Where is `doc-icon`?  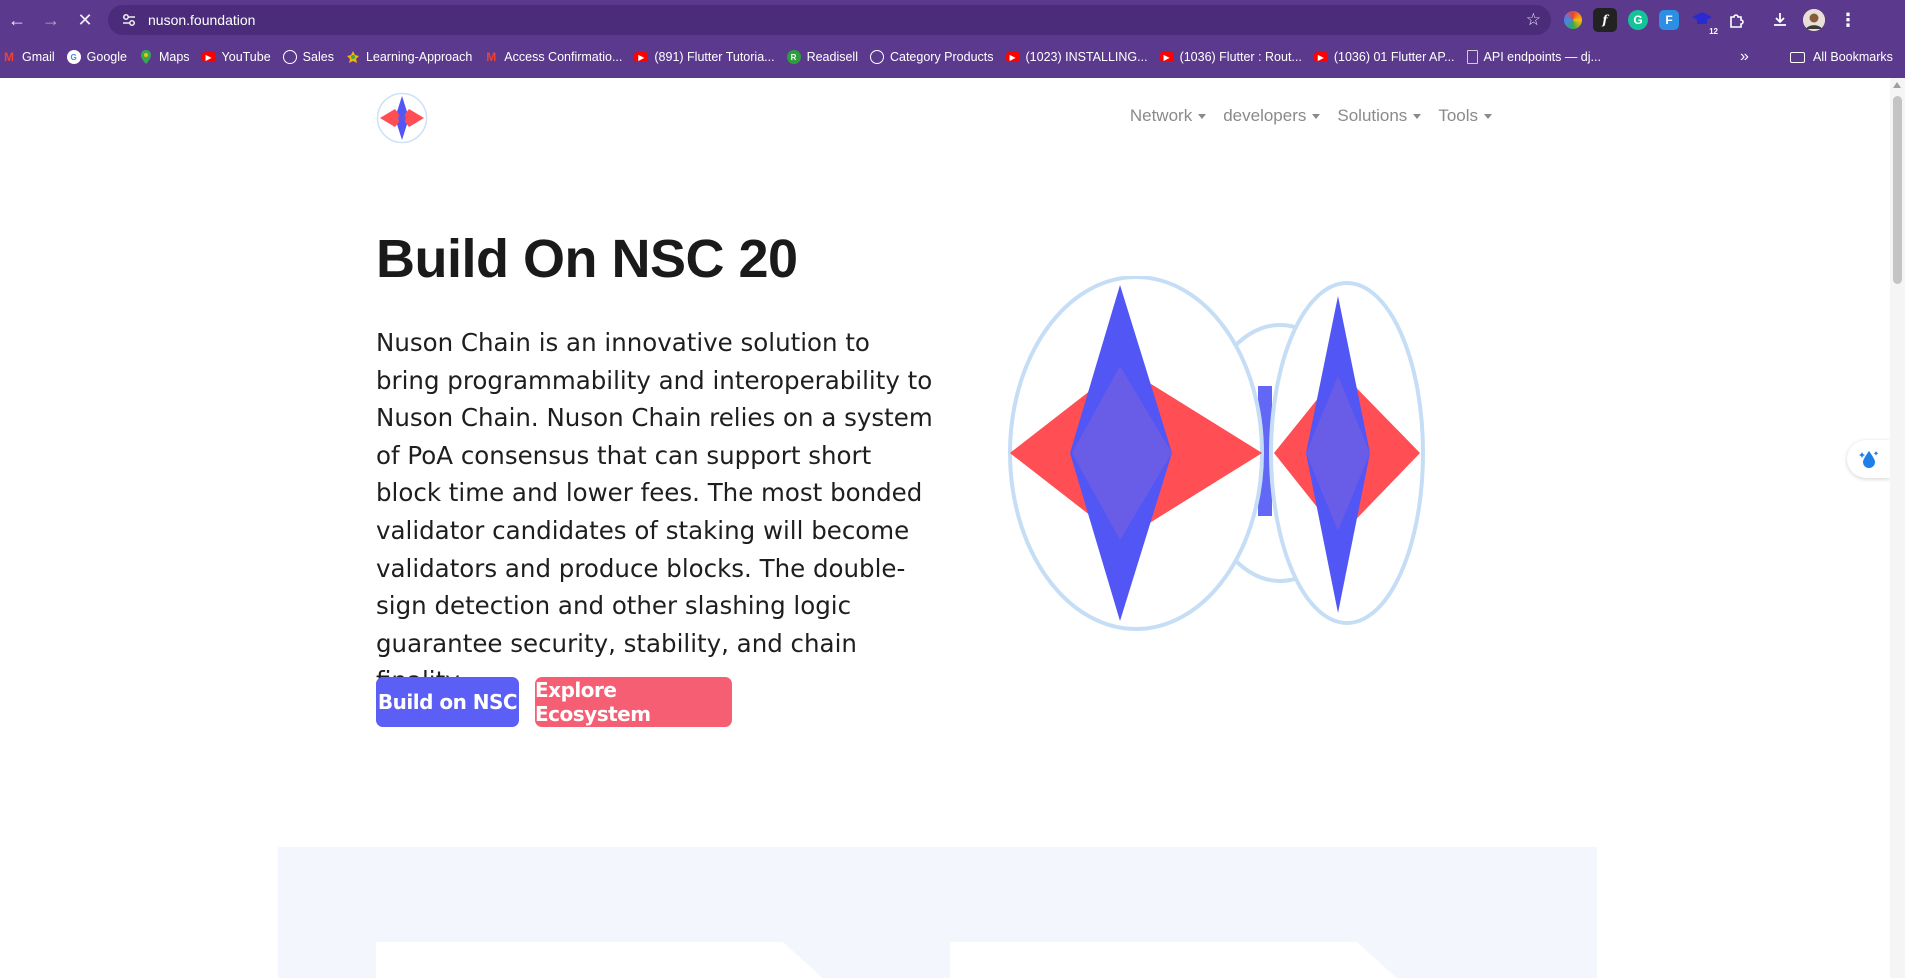
doc-icon is located at coordinates (1472, 57).